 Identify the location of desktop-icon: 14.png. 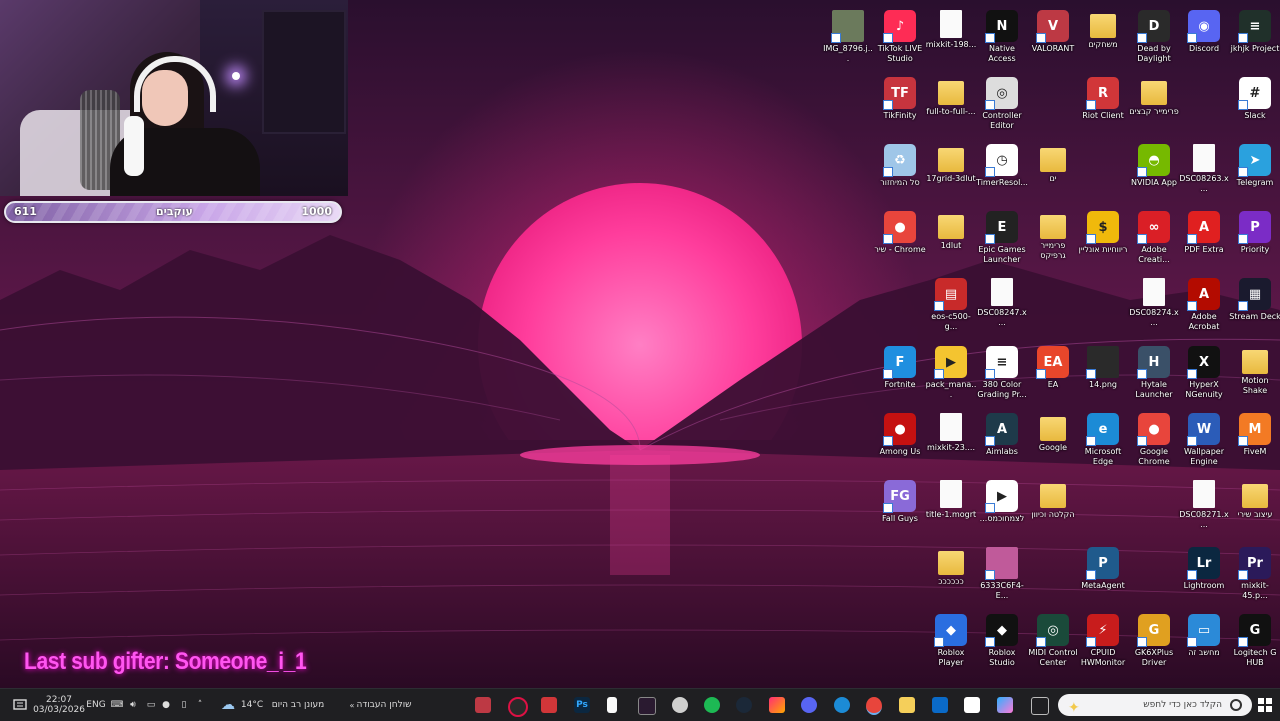
(1103, 376).